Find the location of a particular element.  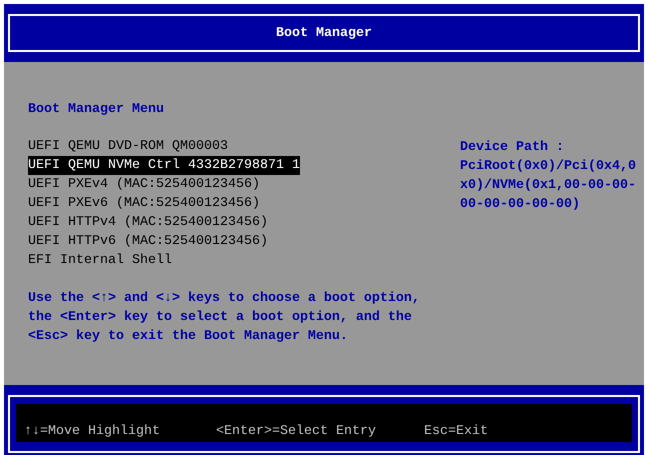

key-hint: Esc=Exit is located at coordinates (456, 432).